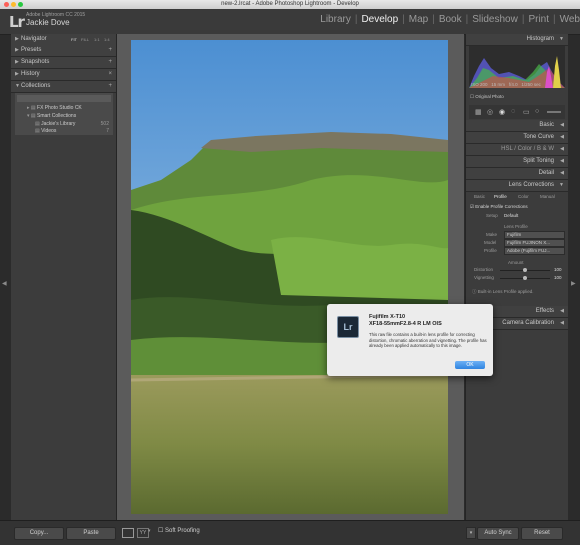 Image resolution: width=580 pixels, height=545 pixels. Describe the element at coordinates (517, 40) in the screenshot. I see `histogram-header: Histogram ▼` at that location.